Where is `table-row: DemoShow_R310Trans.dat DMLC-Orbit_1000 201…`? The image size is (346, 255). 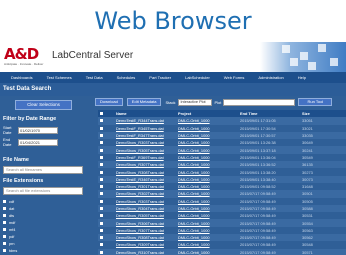 table-row: DemoShow_R310Trans.dat DMLC-Orbit_1000 201… is located at coordinates (222, 251).